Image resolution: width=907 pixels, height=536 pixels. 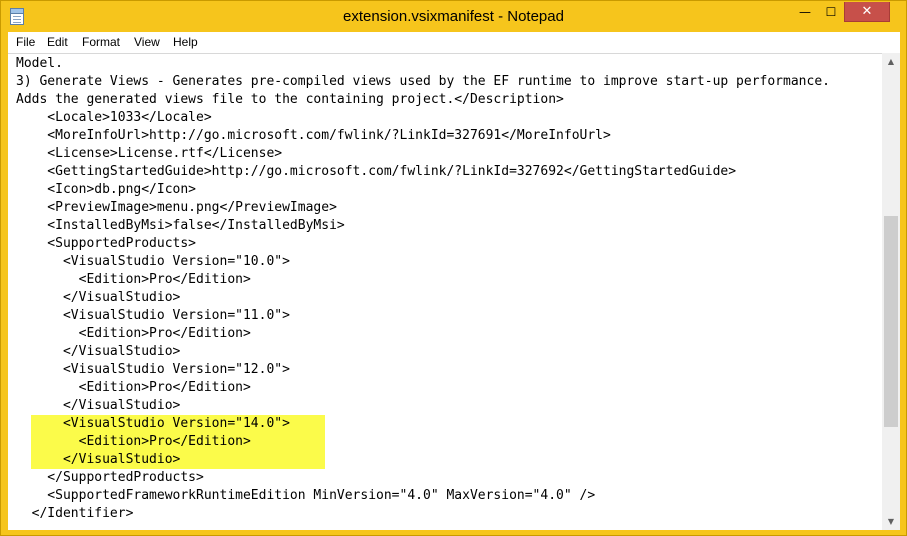 I want to click on scrollbar-thumb, so click(x=891, y=321).